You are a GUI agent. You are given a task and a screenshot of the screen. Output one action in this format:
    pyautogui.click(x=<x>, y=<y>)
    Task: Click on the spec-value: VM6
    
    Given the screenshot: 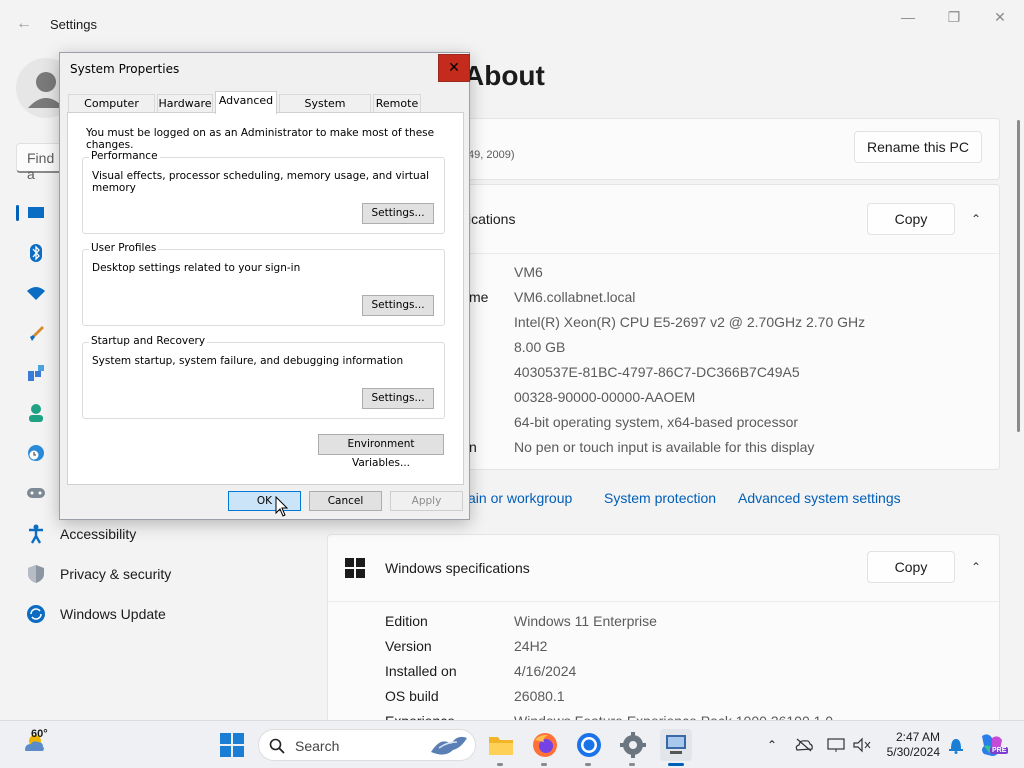 What is the action you would take?
    pyautogui.click(x=528, y=272)
    